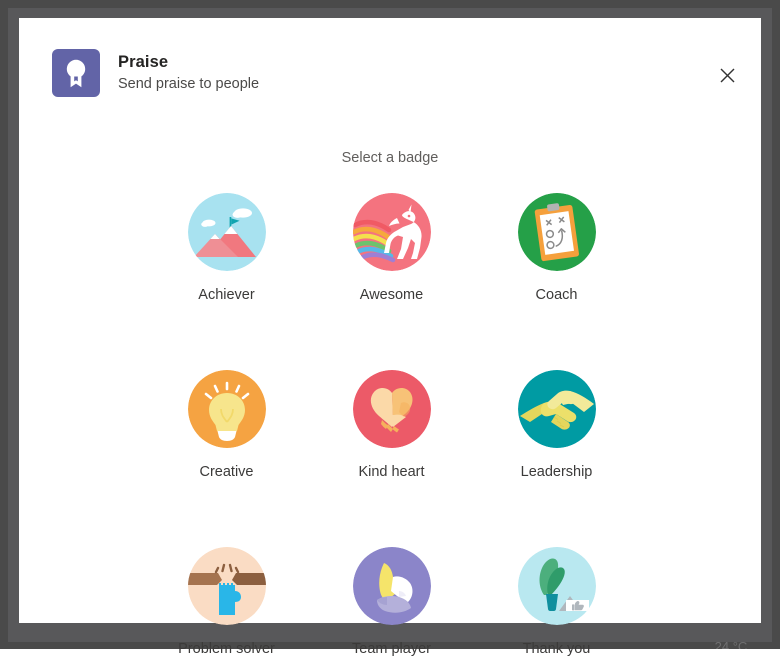 This screenshot has height=659, width=780. Describe the element at coordinates (226, 295) in the screenshot. I see `badge-label: Achiever` at that location.